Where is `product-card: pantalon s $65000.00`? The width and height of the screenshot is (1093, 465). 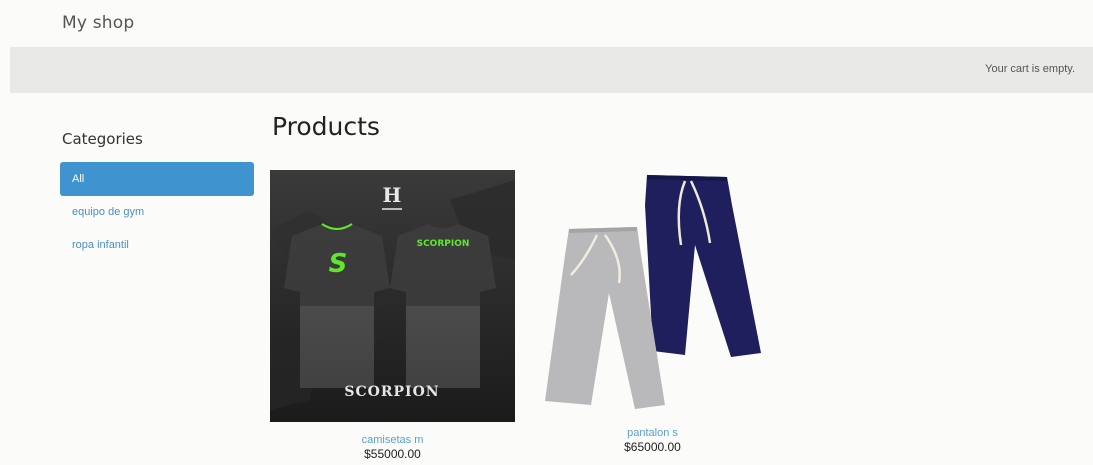
product-card: pantalon s $65000.00 is located at coordinates (652, 309).